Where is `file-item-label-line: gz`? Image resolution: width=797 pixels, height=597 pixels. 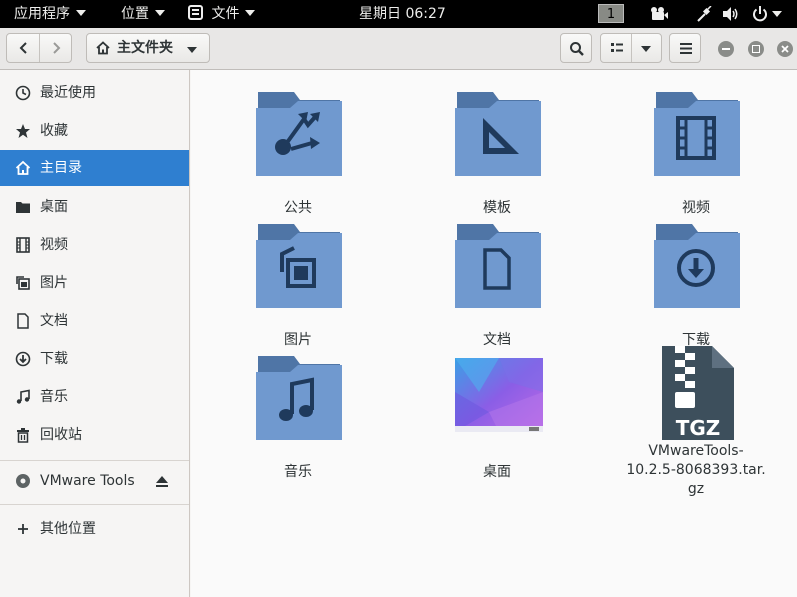 file-item-label-line: gz is located at coordinates (696, 489).